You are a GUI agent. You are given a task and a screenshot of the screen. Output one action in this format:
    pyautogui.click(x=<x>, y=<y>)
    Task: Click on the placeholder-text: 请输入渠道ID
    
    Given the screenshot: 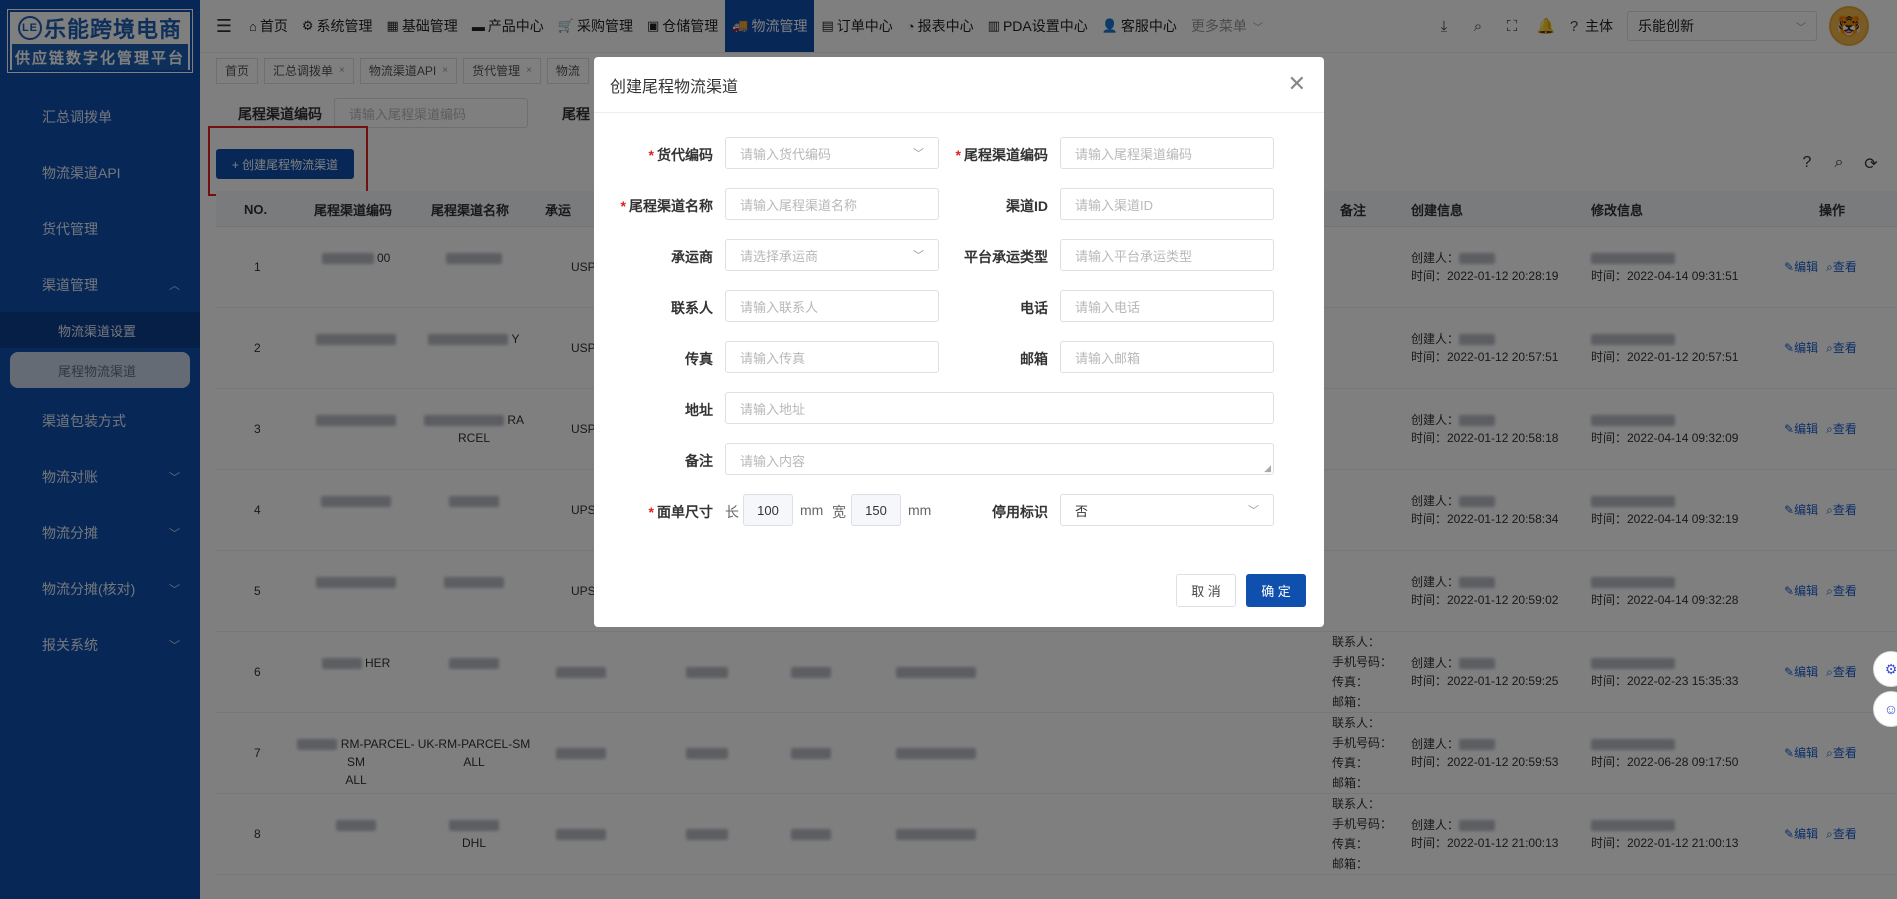 What is the action you would take?
    pyautogui.click(x=1114, y=205)
    